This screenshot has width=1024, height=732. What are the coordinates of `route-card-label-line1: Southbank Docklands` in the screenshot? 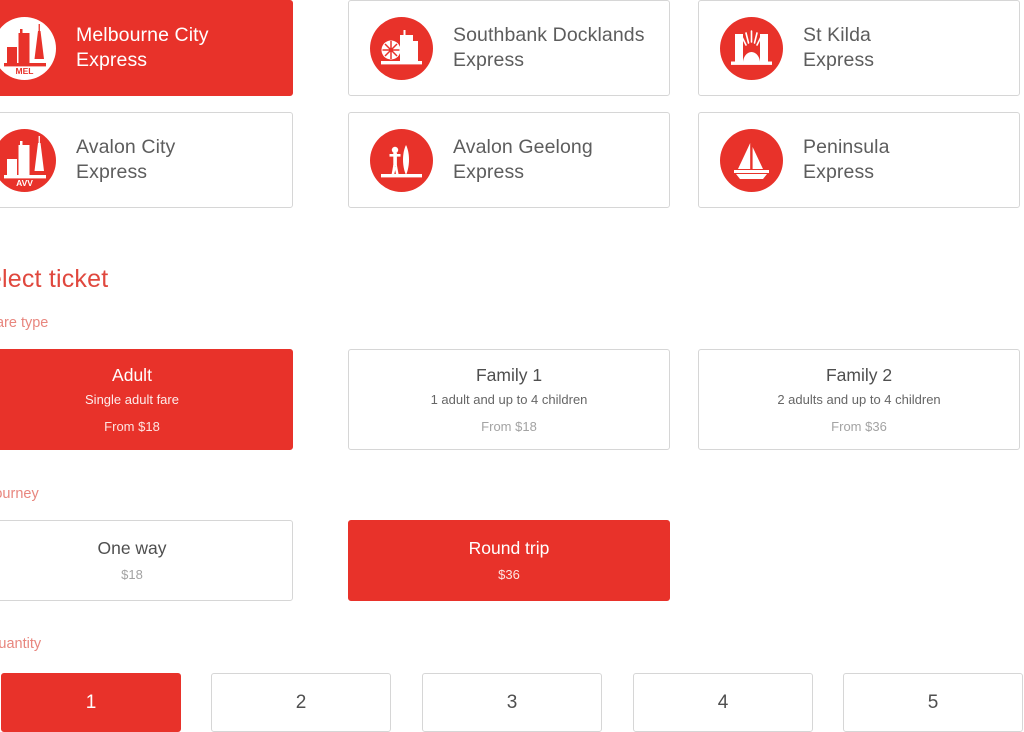 It's located at (549, 35).